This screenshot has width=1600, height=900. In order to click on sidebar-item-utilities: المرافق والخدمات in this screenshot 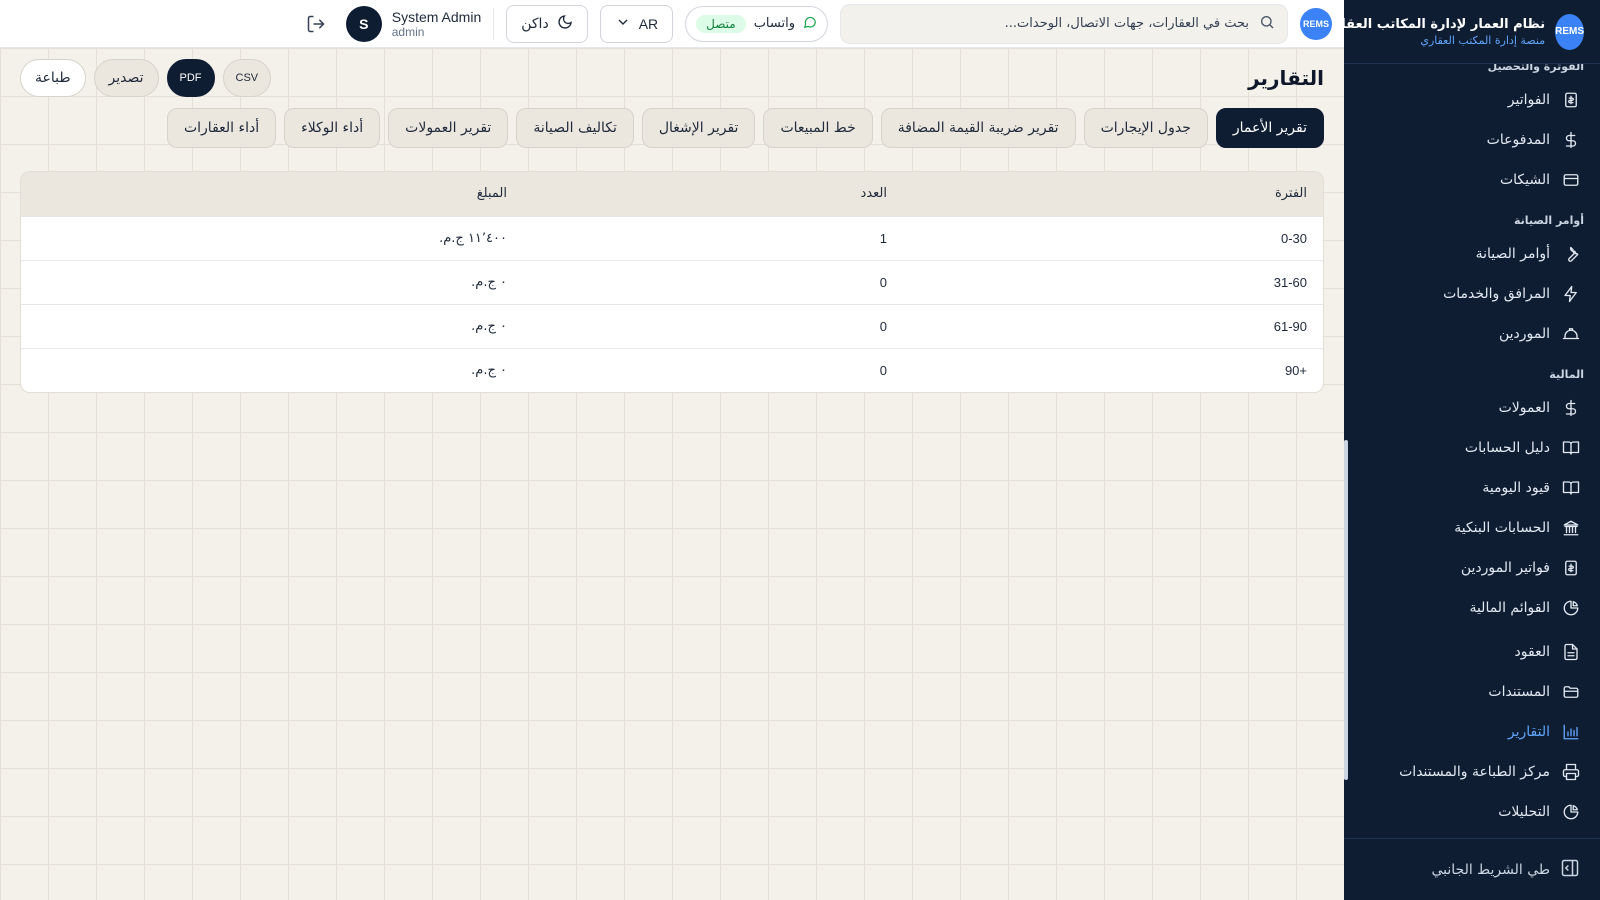, I will do `click(1472, 294)`.